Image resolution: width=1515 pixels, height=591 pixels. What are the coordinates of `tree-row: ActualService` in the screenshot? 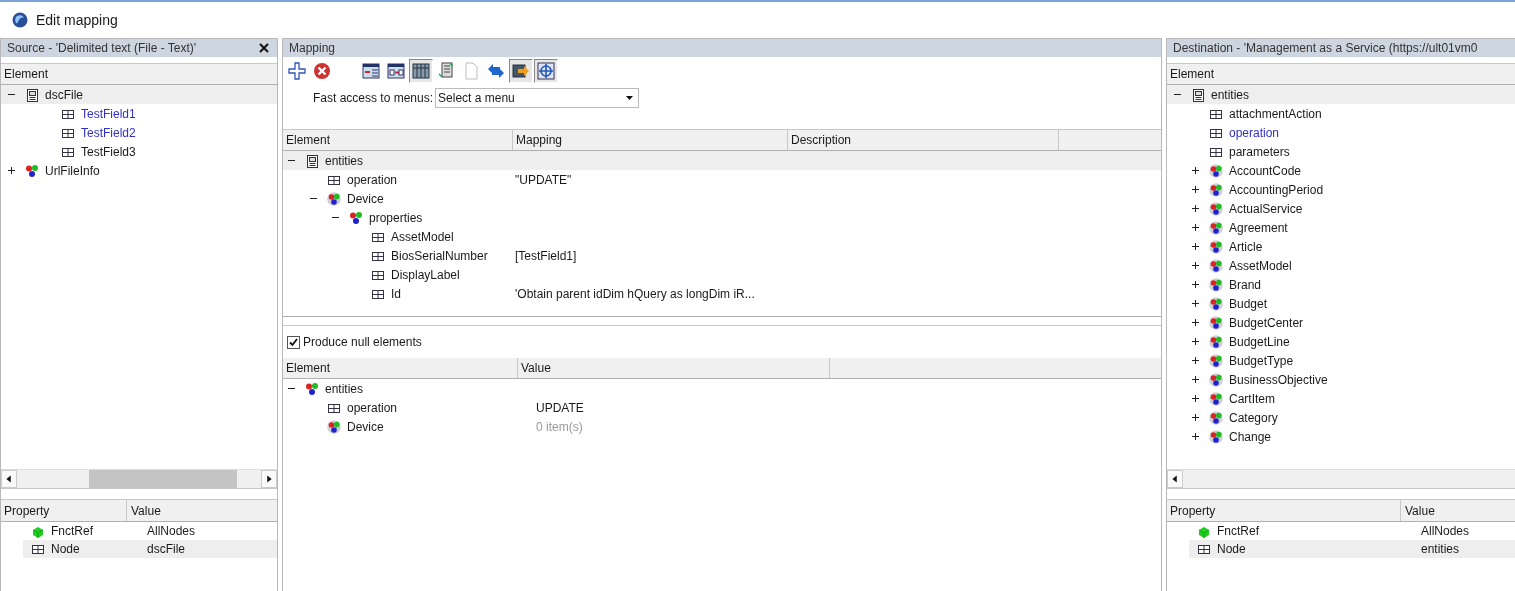 It's located at (1341, 208).